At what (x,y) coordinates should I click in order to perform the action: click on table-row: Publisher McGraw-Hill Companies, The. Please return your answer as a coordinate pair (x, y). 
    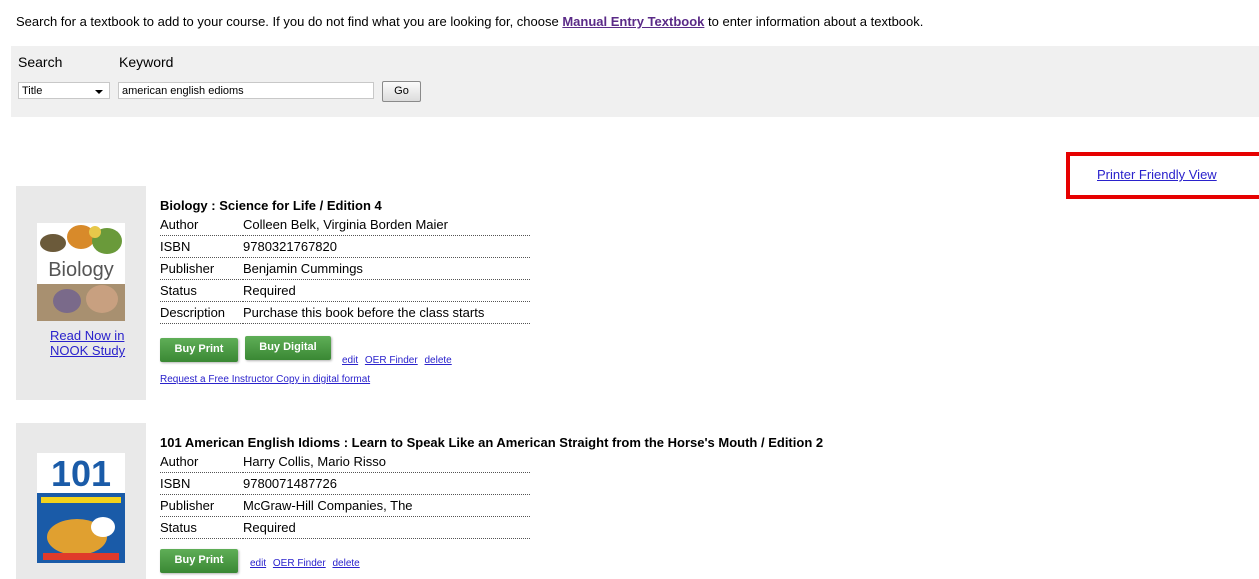
    Looking at the image, I should click on (345, 505).